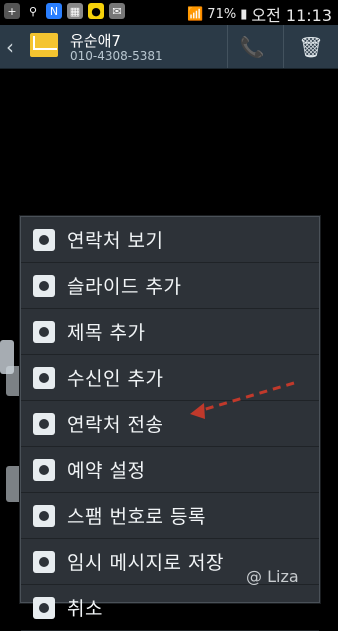 This screenshot has height=631, width=338. Describe the element at coordinates (85, 609) in the screenshot. I see `menu-item-label: 취소` at that location.